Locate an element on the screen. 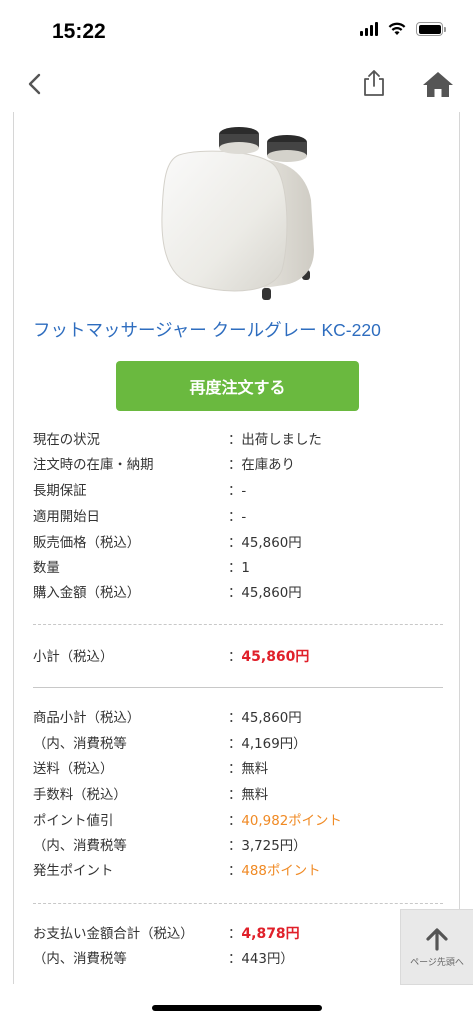 The width and height of the screenshot is (473, 1024). breakdown-value: ：45,860円 is located at coordinates (265, 718).